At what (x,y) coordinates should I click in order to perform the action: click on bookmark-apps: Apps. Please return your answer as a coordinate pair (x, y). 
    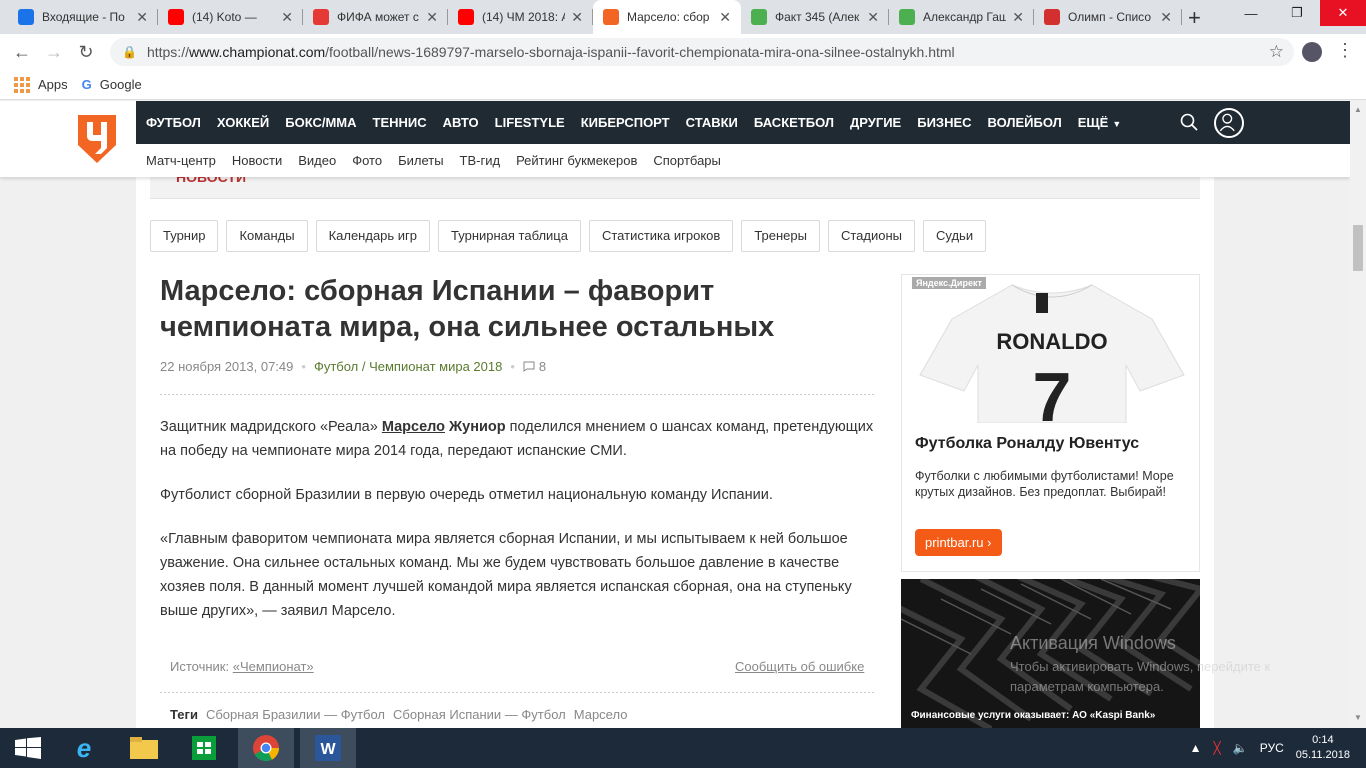
    Looking at the image, I should click on (41, 84).